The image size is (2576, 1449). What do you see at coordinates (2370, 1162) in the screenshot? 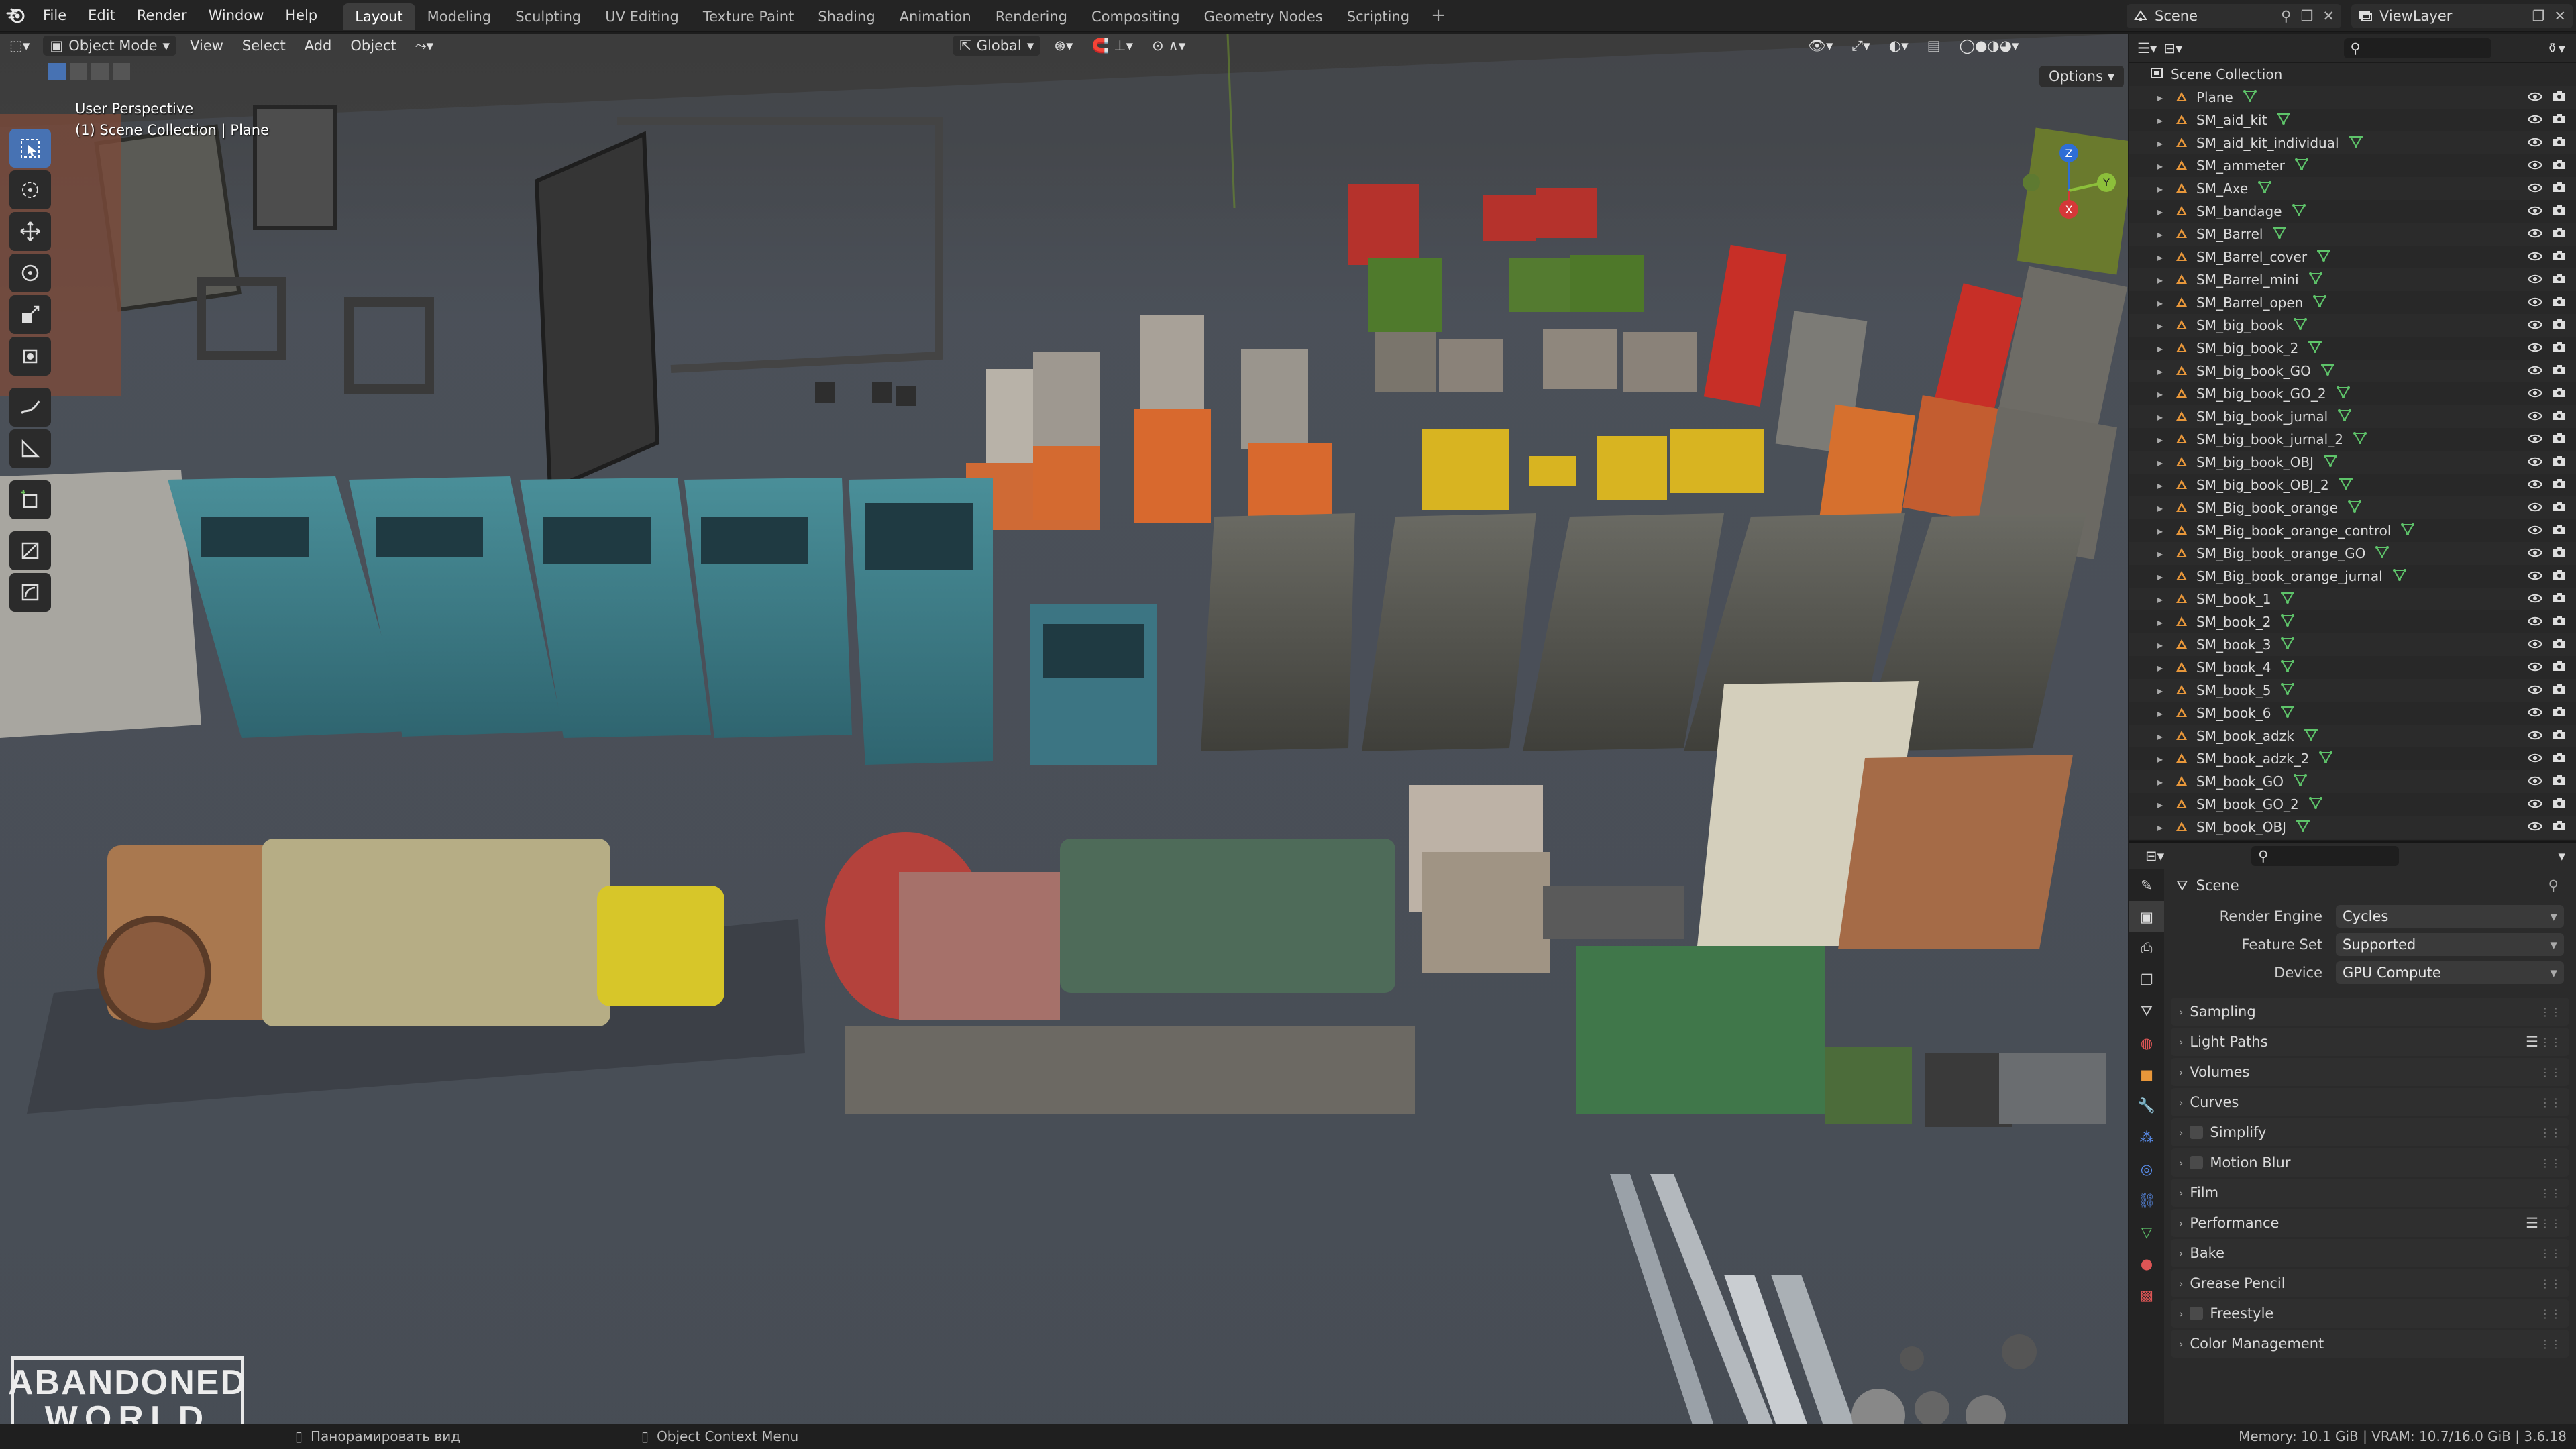
I see `panel-motion-blur: › Motion Blur ⋮⋮` at bounding box center [2370, 1162].